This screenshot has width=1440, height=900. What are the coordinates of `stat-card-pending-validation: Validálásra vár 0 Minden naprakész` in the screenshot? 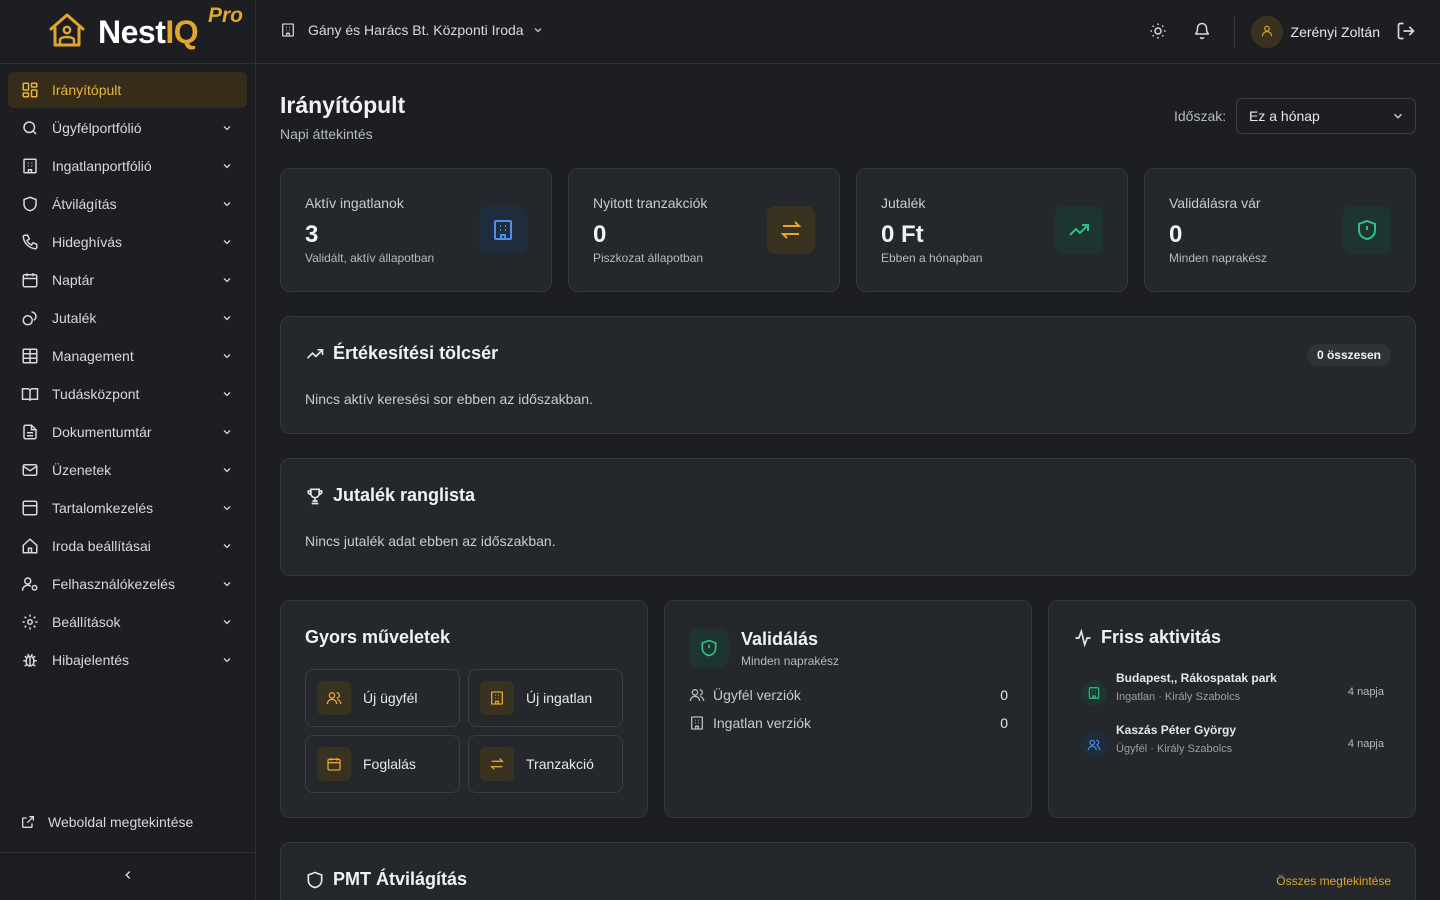 It's located at (1280, 230).